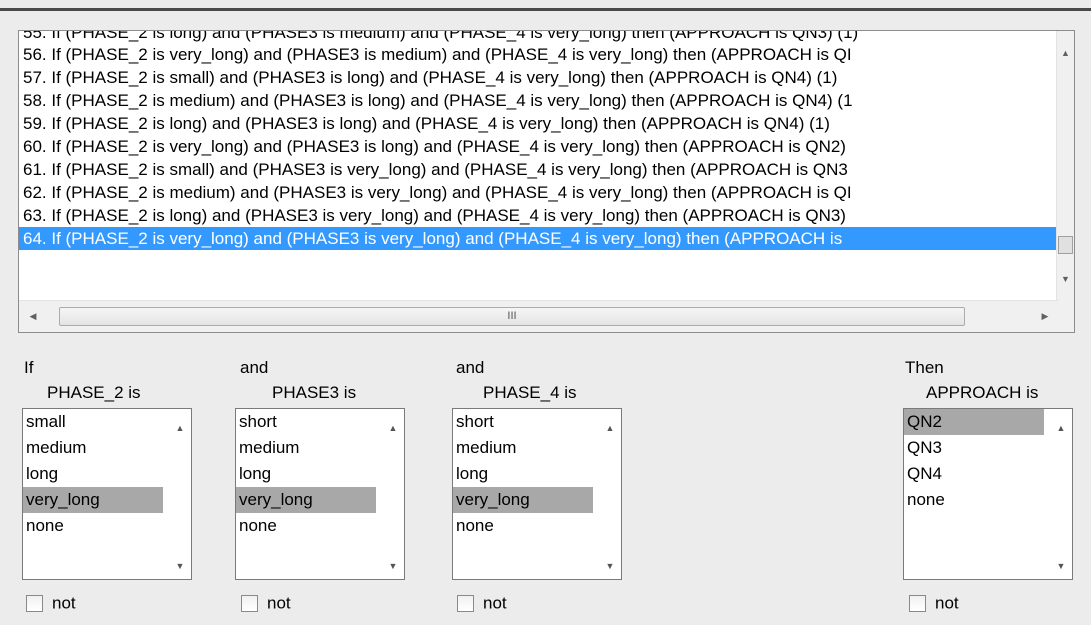 This screenshot has height=625, width=1091. Describe the element at coordinates (530, 392) in the screenshot. I see `phase4-variable-label: PHASE_4 is` at that location.